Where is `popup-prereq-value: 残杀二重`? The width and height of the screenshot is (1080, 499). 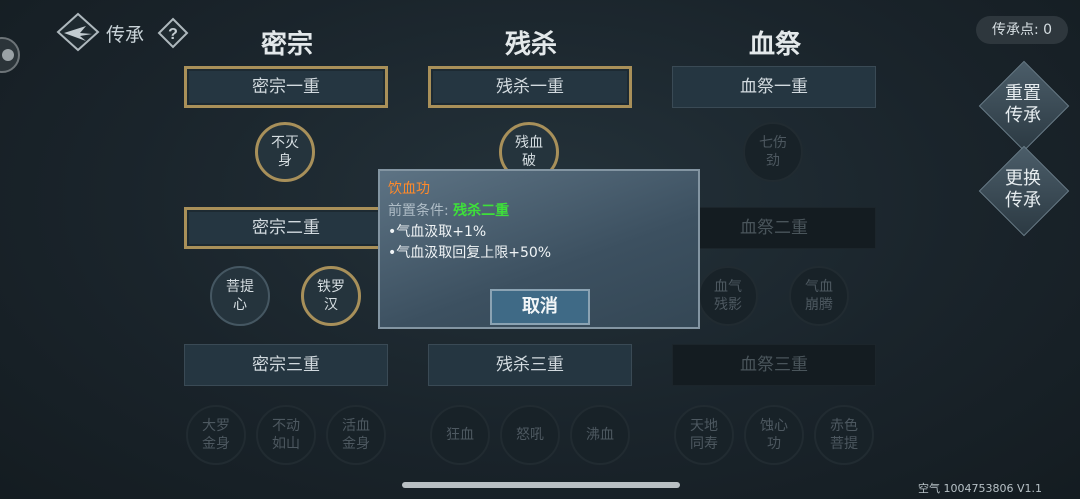 popup-prereq-value: 残杀二重 is located at coordinates (481, 211).